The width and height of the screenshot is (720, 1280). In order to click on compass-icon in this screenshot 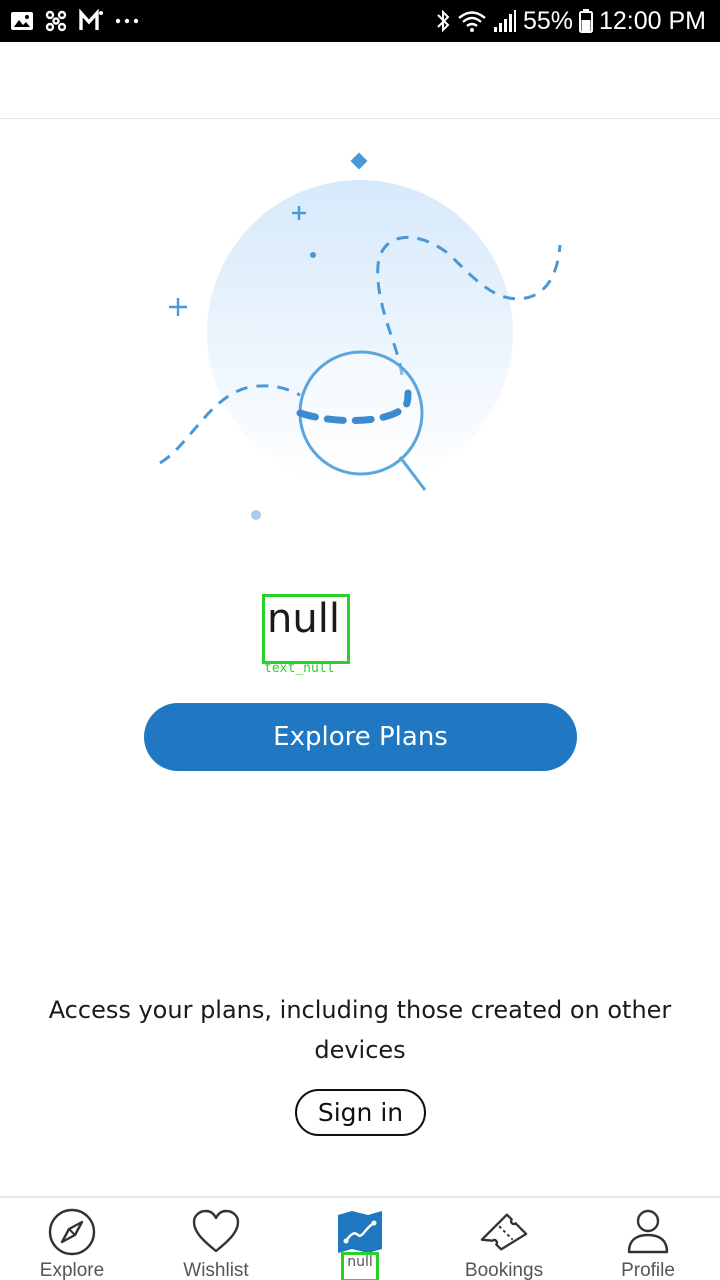, I will do `click(72, 1232)`.